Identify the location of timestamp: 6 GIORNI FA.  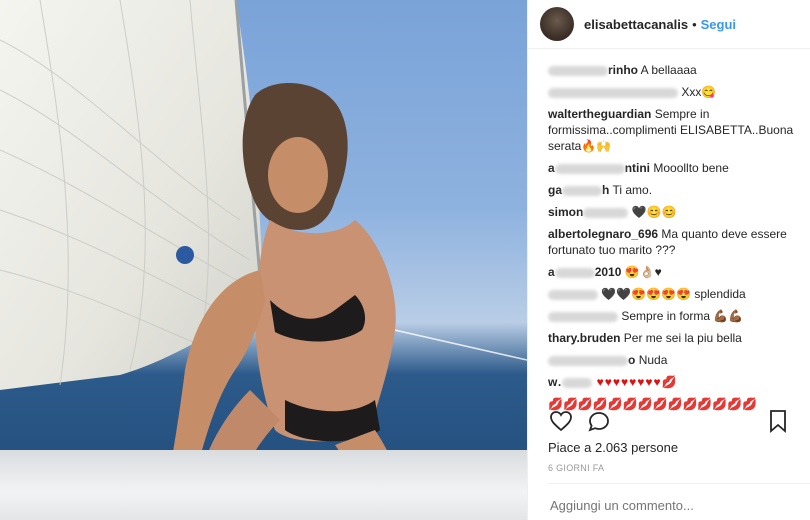
(576, 468).